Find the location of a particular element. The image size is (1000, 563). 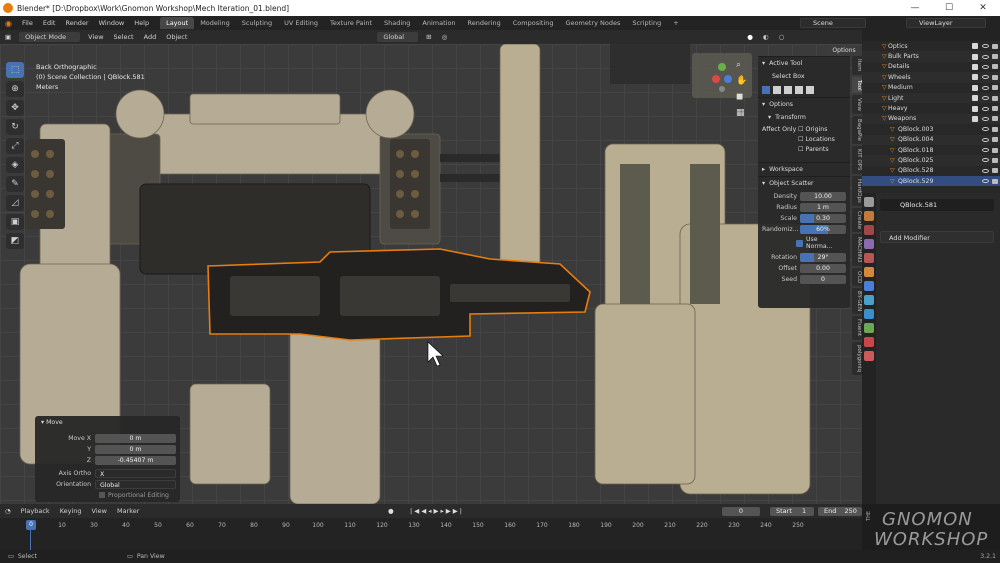

sidebar-tab-create: Create is located at coordinates (857, 220).